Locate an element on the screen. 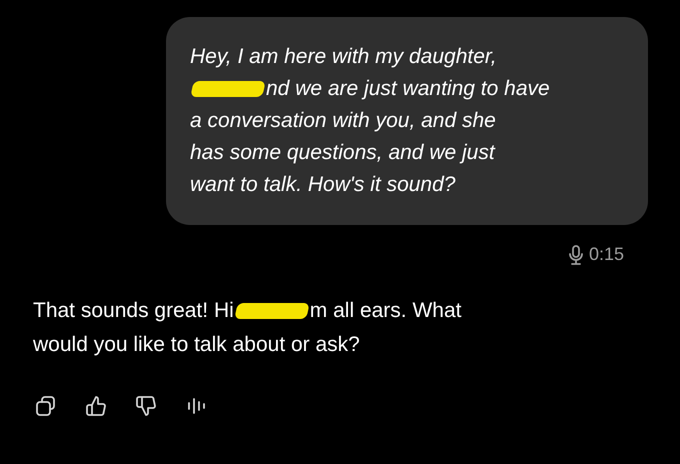 The image size is (680, 464). message-text: want to talk. How's it sound? is located at coordinates (323, 185).